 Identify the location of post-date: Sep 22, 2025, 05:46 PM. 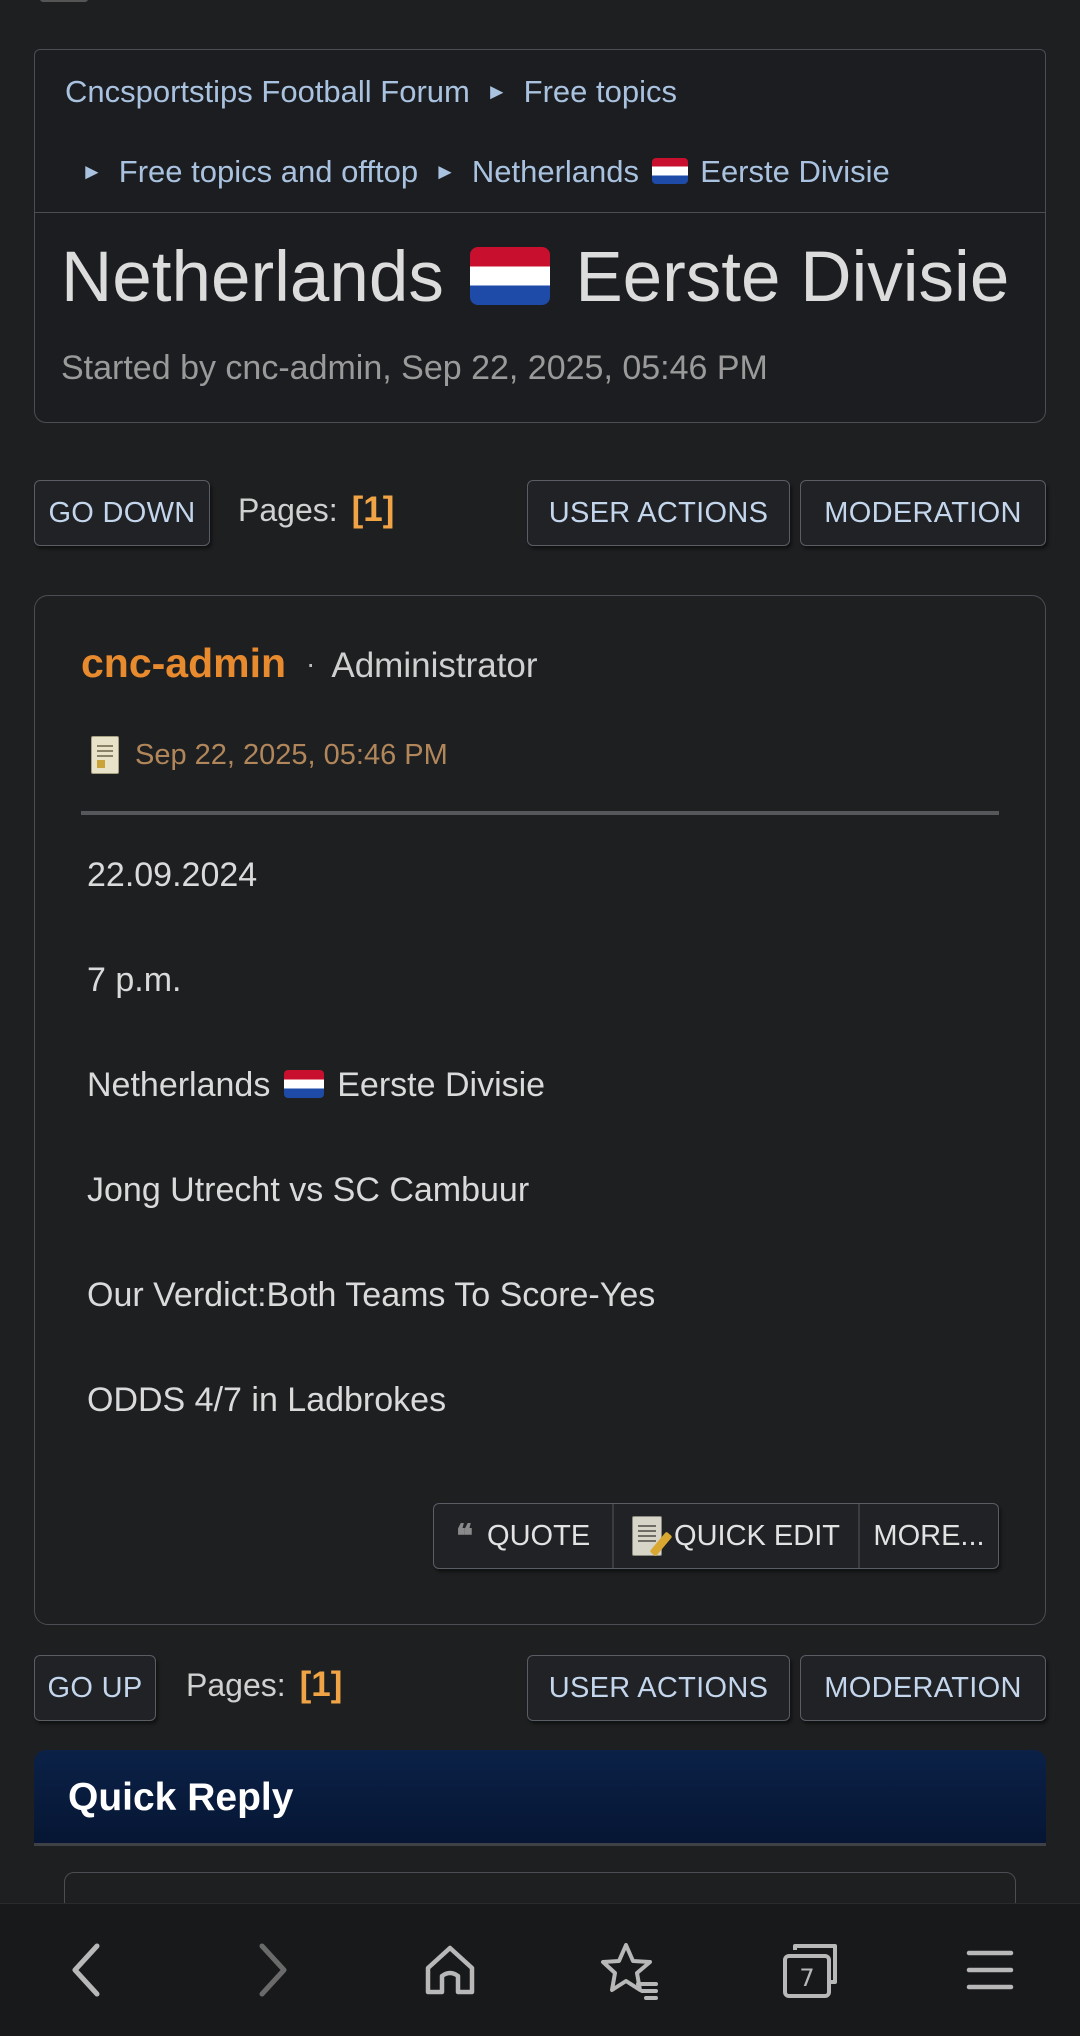
(269, 755).